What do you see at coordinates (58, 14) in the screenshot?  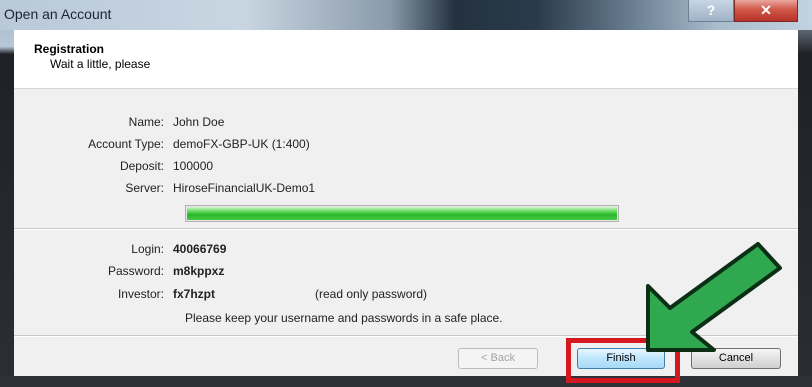 I see `window-title: Open an Account` at bounding box center [58, 14].